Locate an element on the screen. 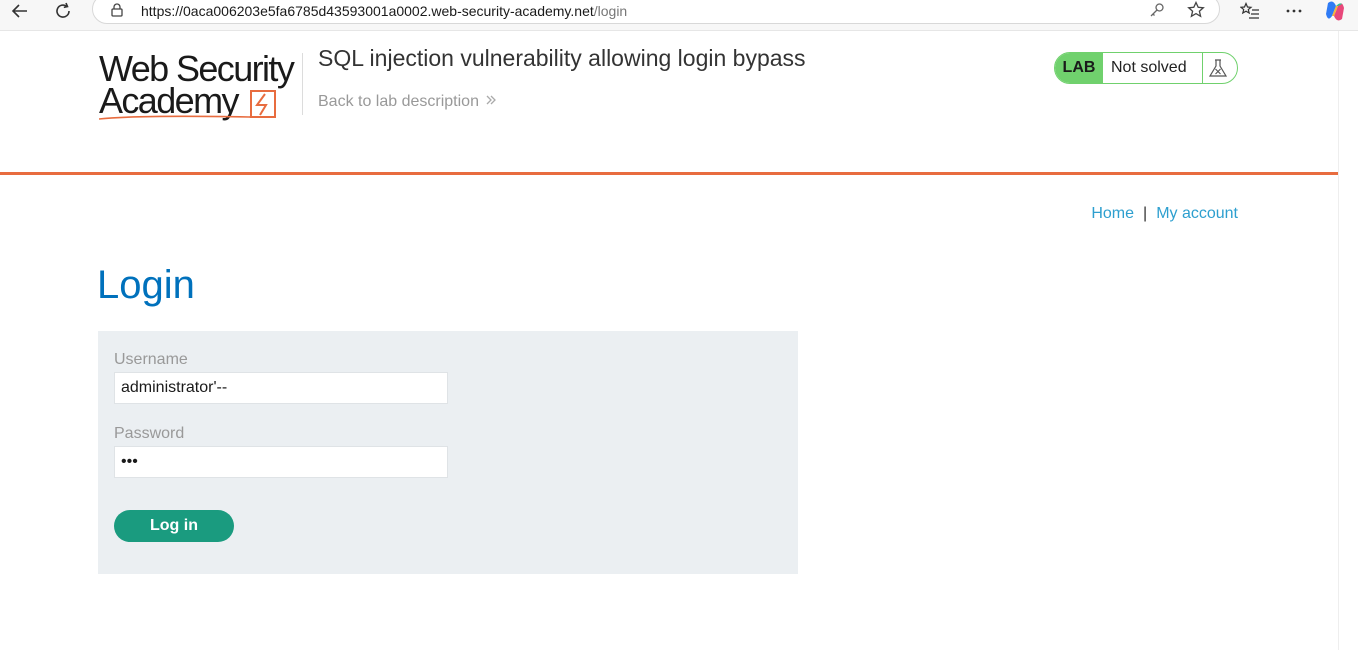 The width and height of the screenshot is (1358, 650). lab-status-widget: LAB Not solved is located at coordinates (1146, 68).